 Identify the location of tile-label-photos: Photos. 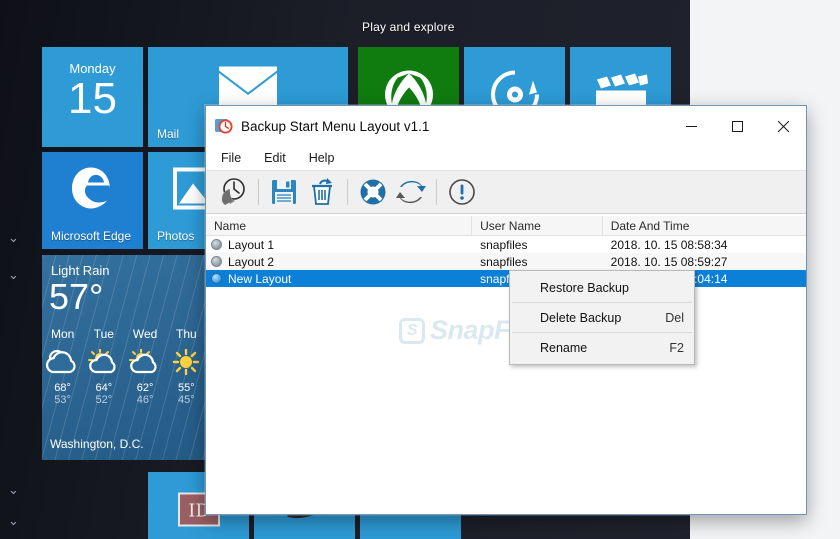
(176, 236).